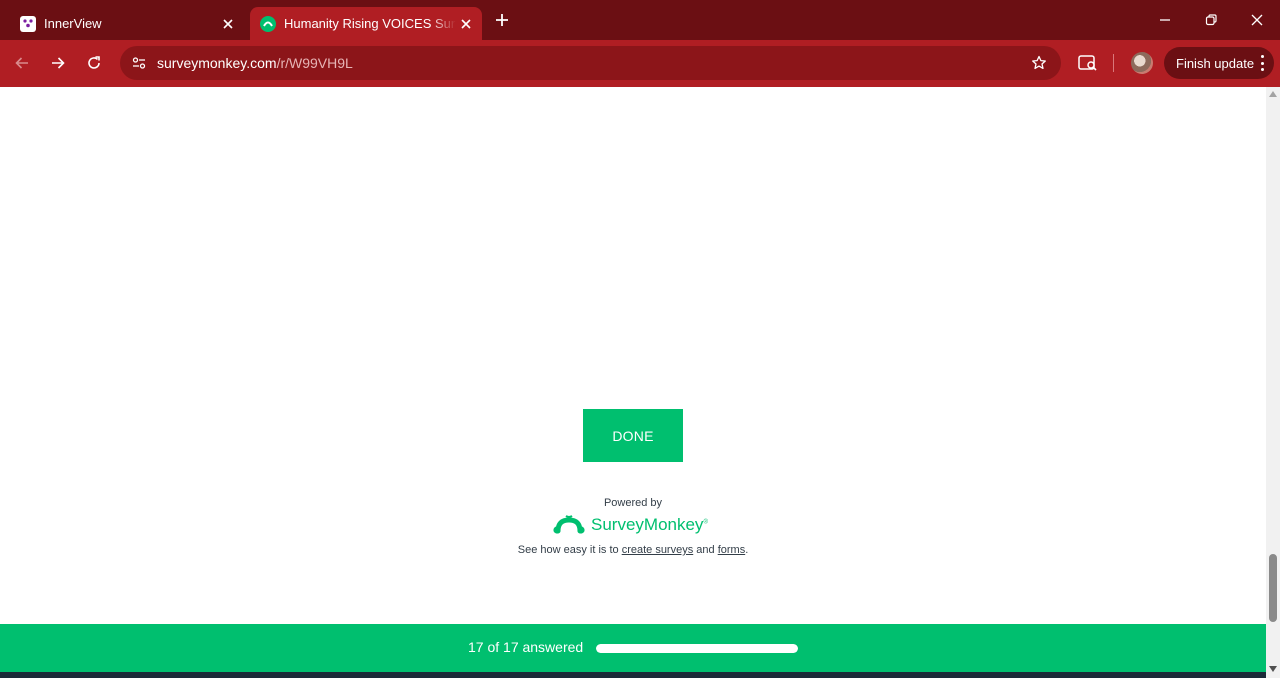 The width and height of the screenshot is (1280, 678). I want to click on forms-link: forms, so click(732, 550).